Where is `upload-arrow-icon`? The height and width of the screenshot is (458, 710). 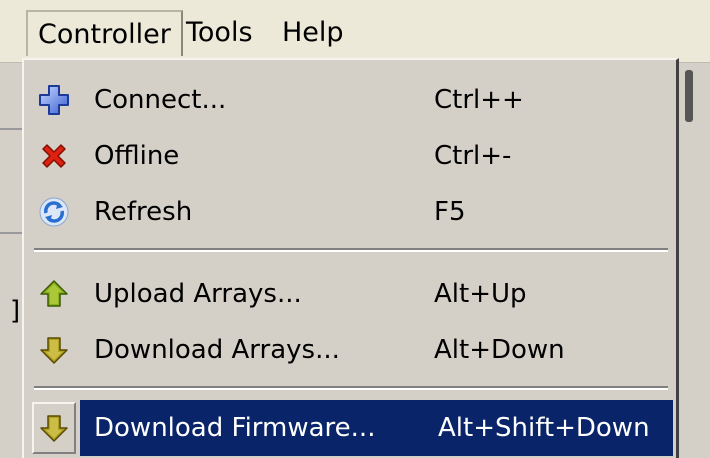 upload-arrow-icon is located at coordinates (54, 294).